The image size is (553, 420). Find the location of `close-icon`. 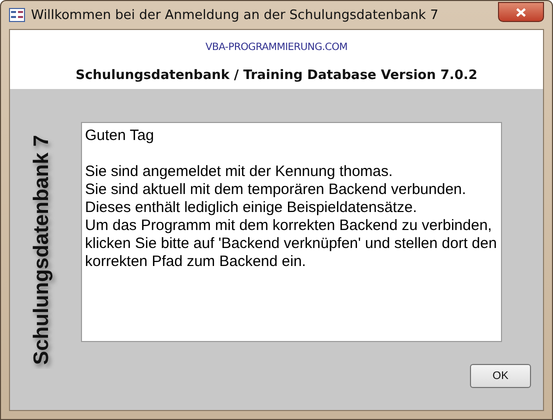

close-icon is located at coordinates (521, 12).